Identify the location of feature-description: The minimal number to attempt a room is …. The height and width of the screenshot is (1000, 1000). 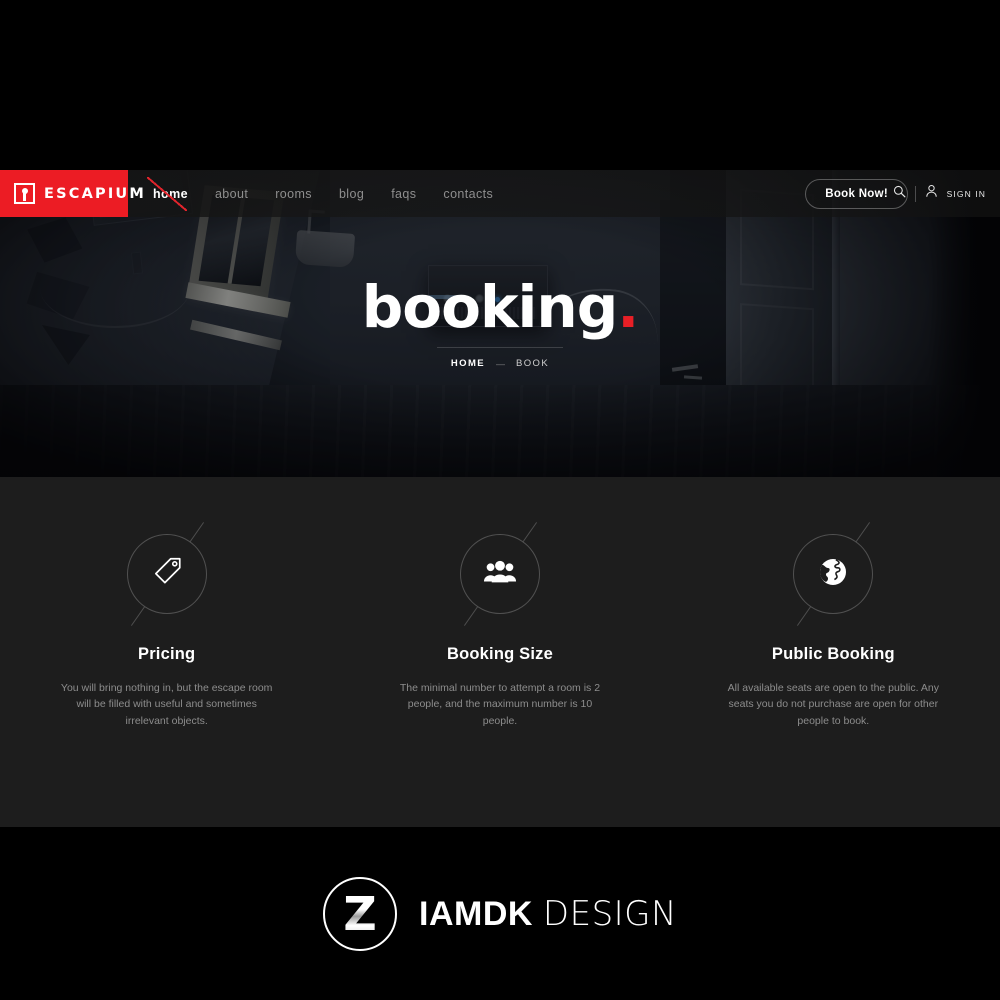
(500, 704).